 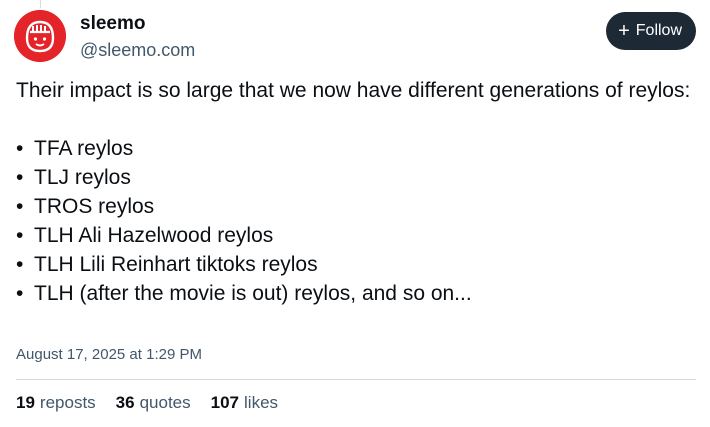 I want to click on quotes-count: 36, so click(x=125, y=402).